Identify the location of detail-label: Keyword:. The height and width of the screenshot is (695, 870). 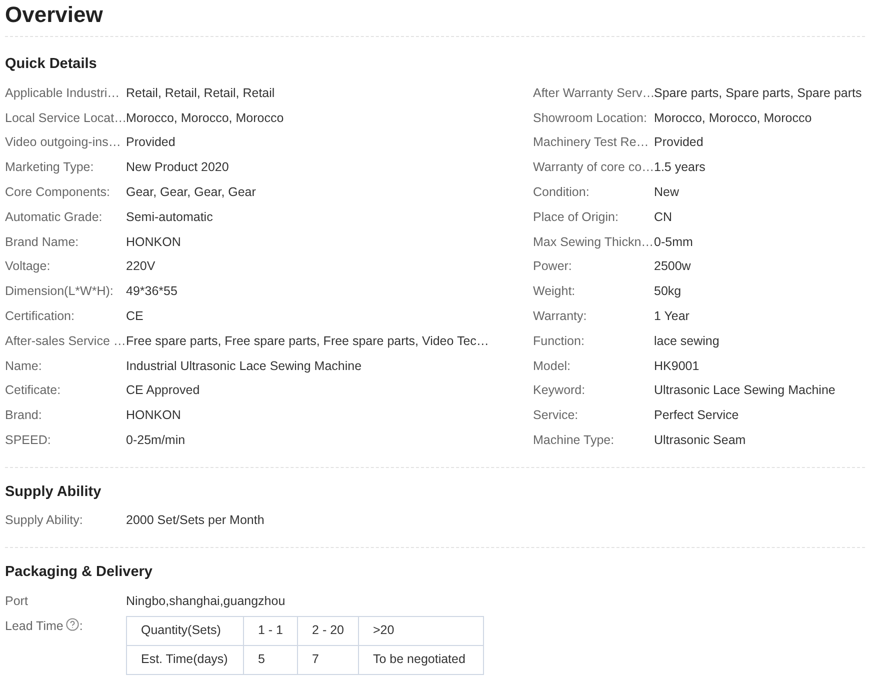
(559, 391).